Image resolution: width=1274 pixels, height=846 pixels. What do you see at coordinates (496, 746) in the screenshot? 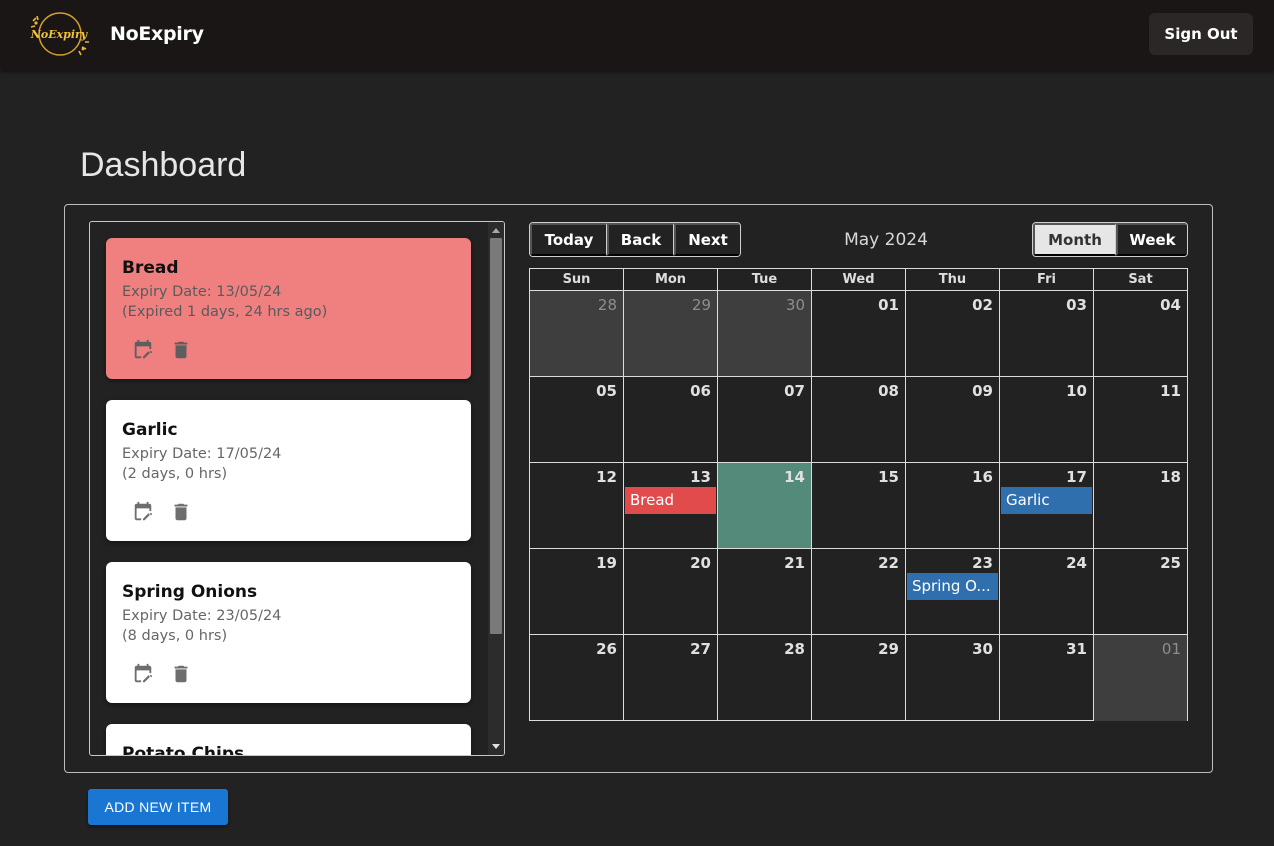
I see `scroll-down-arrow-icon` at bounding box center [496, 746].